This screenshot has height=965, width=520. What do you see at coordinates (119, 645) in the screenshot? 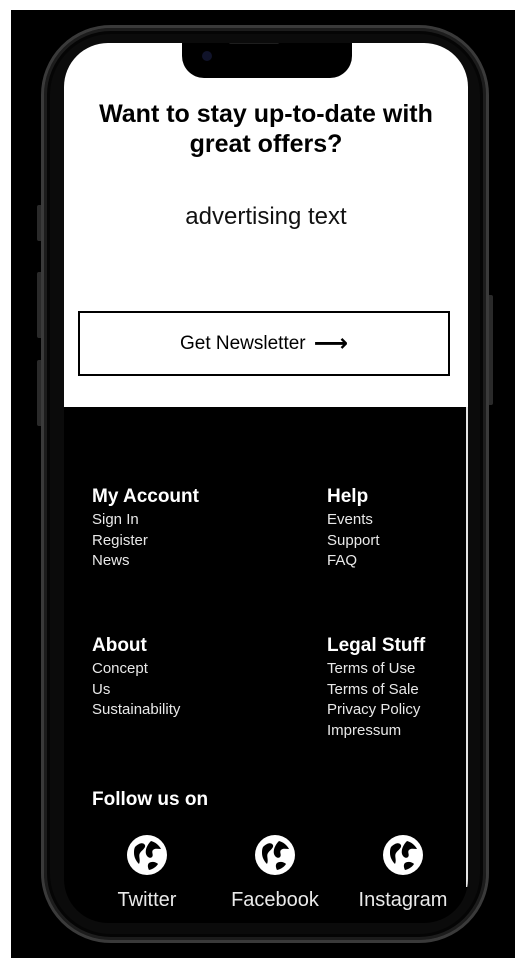
I see `footer-heading: About` at bounding box center [119, 645].